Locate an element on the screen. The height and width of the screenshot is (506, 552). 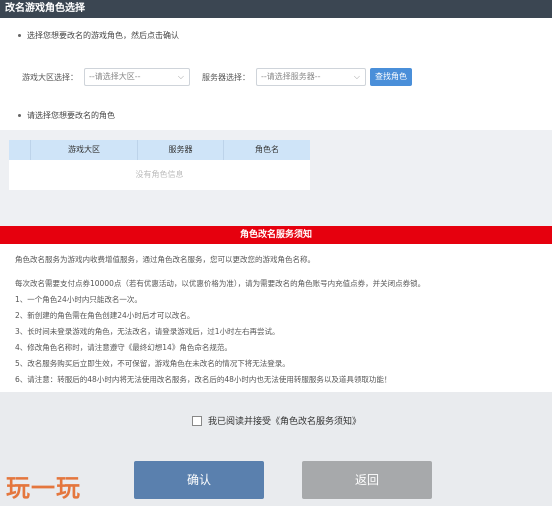
notice-line: 4、修改角色名称时，请注意遵守《最终幻想14》角色命名规范。 is located at coordinates (123, 347).